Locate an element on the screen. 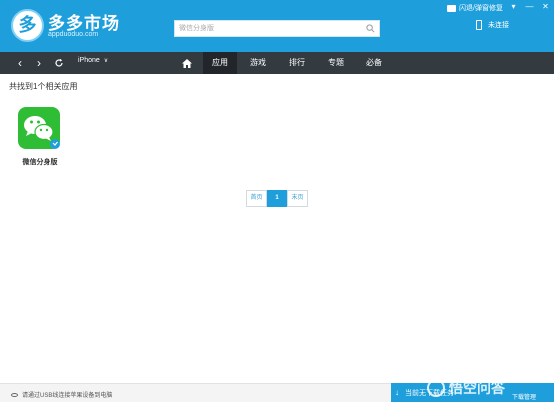 The image size is (554, 402). flash-repair-label: 闪退/弹窗修复 is located at coordinates (481, 8).